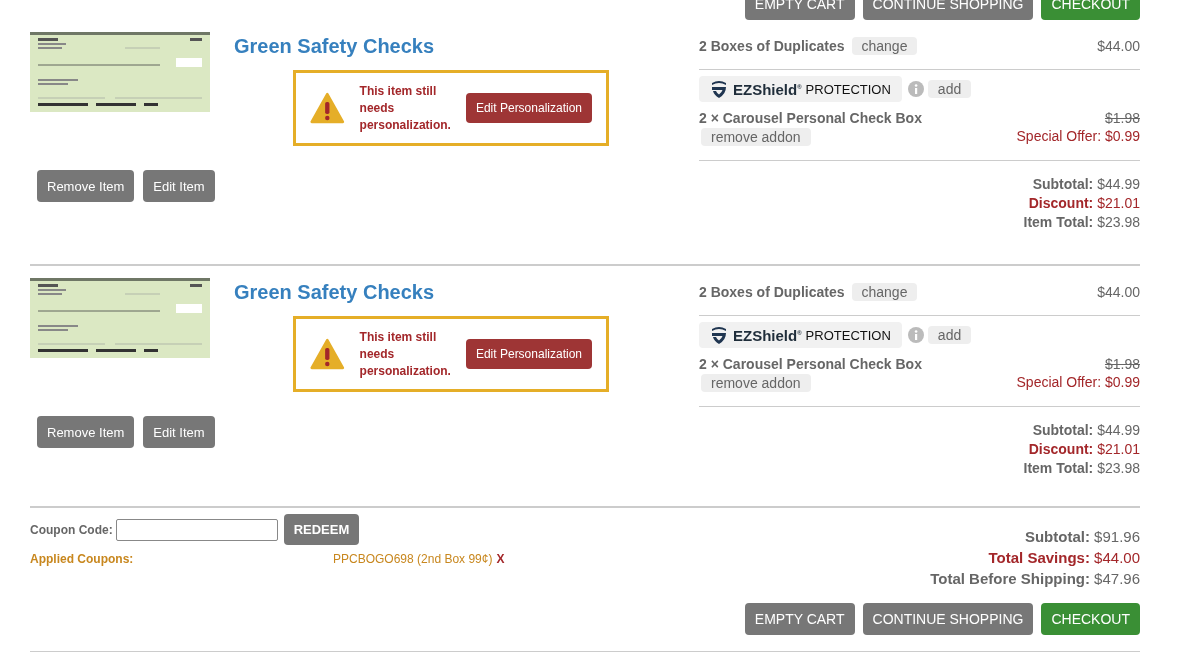 This screenshot has height=664, width=1190. I want to click on remove-coupon-link: X, so click(500, 559).